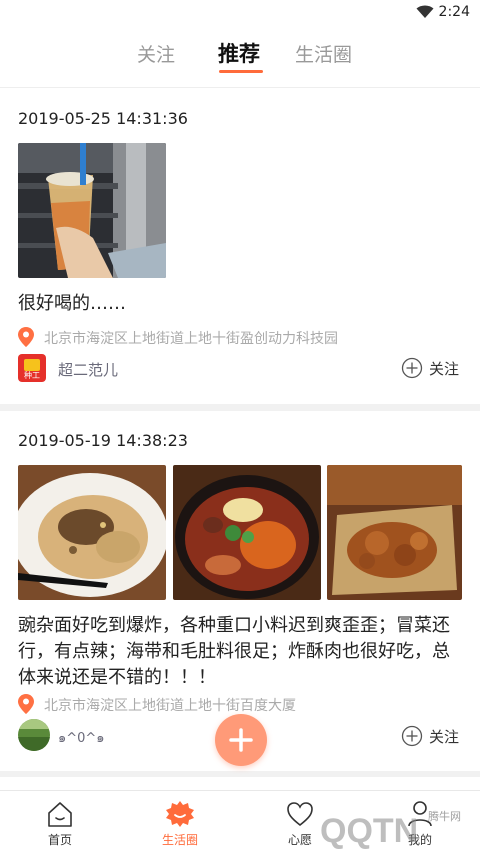  I want to click on top-tabs: 关注 推荐 生活圈, so click(240, 57).